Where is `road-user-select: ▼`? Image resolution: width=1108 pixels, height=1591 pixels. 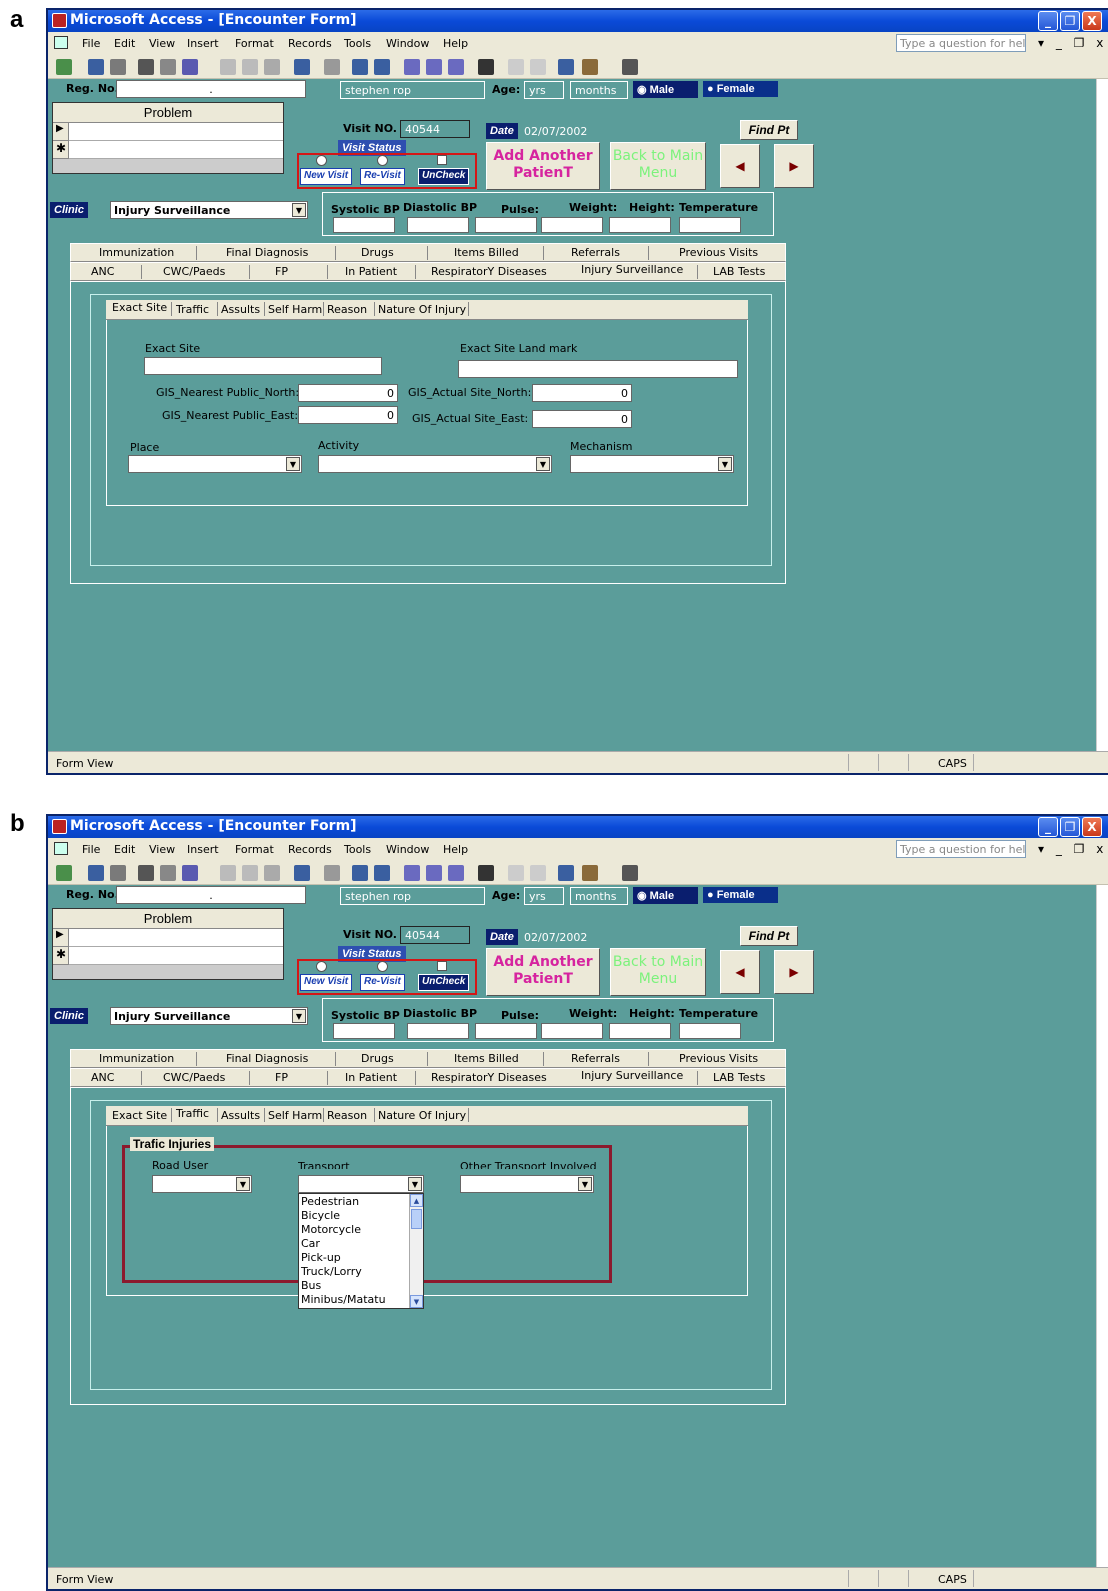 road-user-select: ▼ is located at coordinates (202, 1184).